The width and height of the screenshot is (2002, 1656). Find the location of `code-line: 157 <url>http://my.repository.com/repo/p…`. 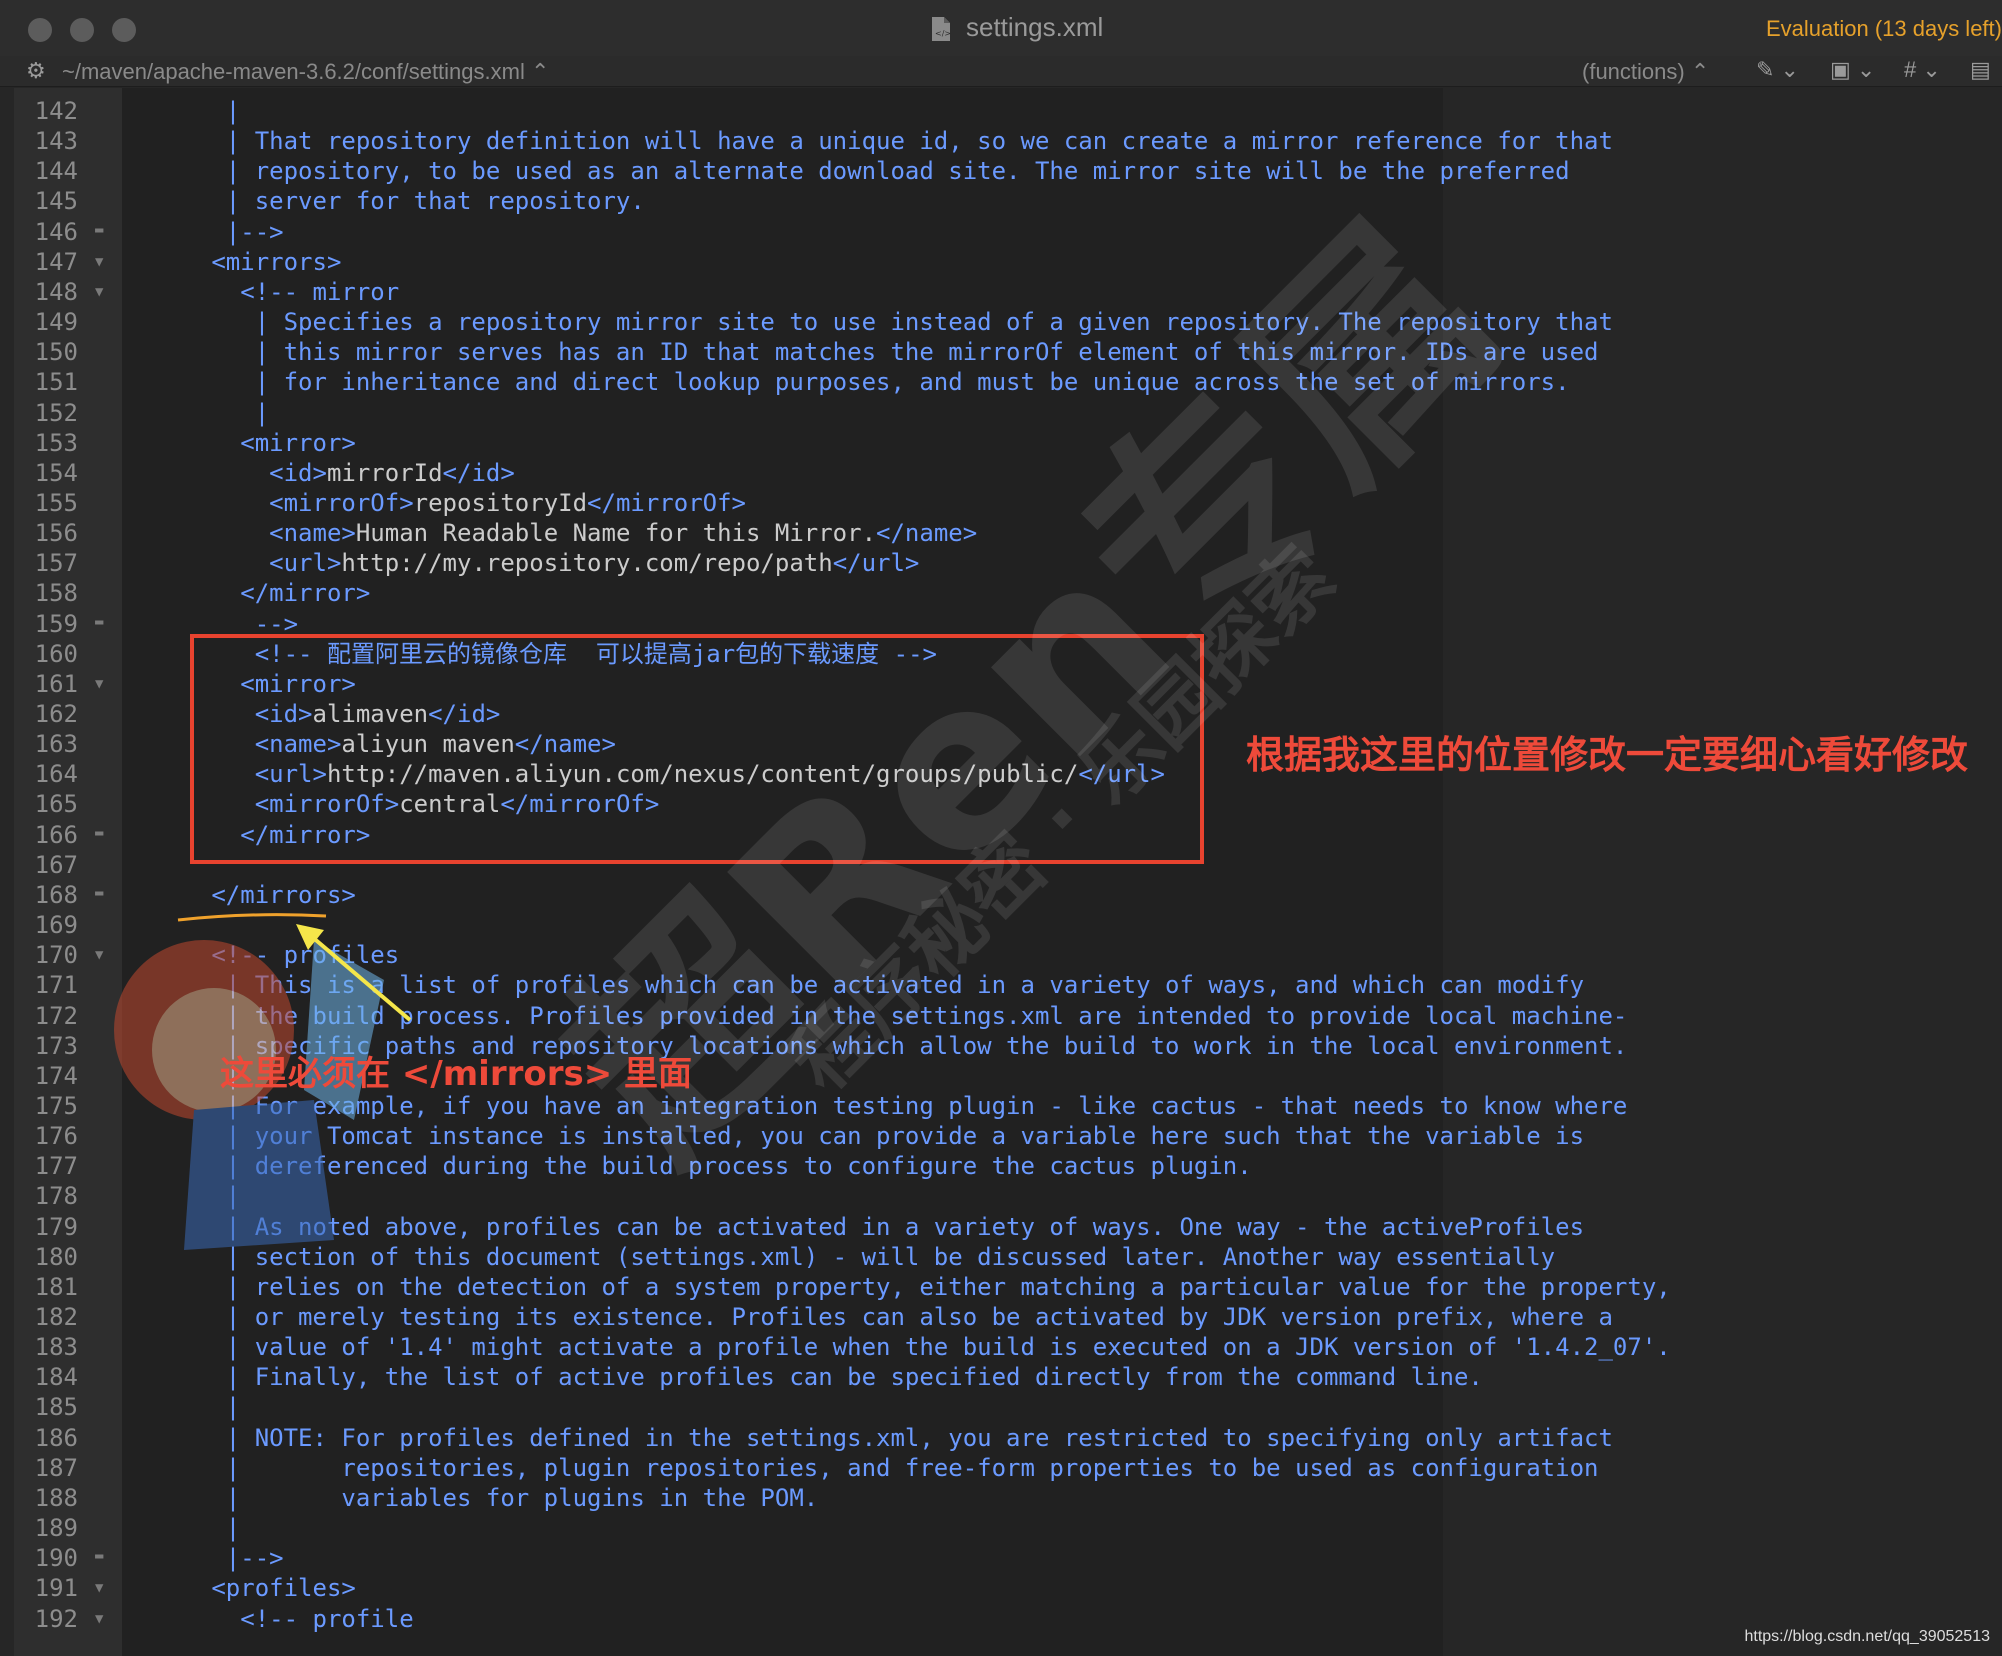

code-line: 157 <url>http://my.repository.com/repo/p… is located at coordinates (1001, 563).